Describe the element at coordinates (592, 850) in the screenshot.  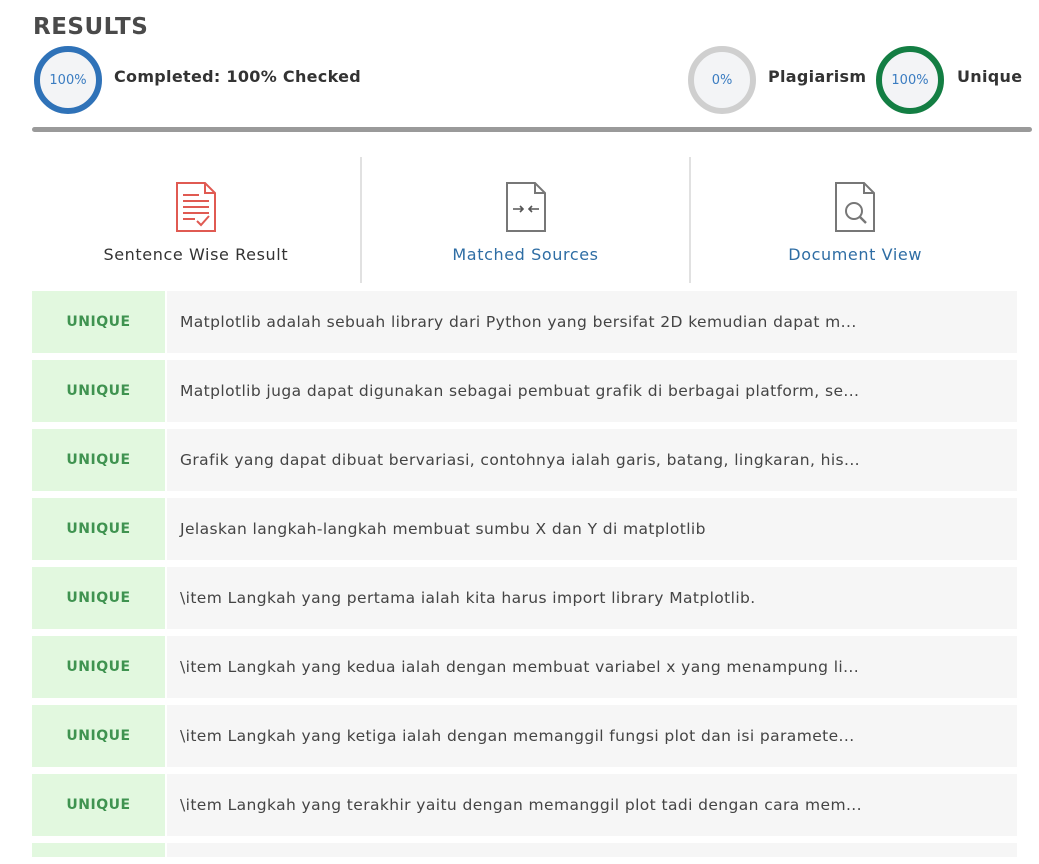
I see `sentence-text-partial` at that location.